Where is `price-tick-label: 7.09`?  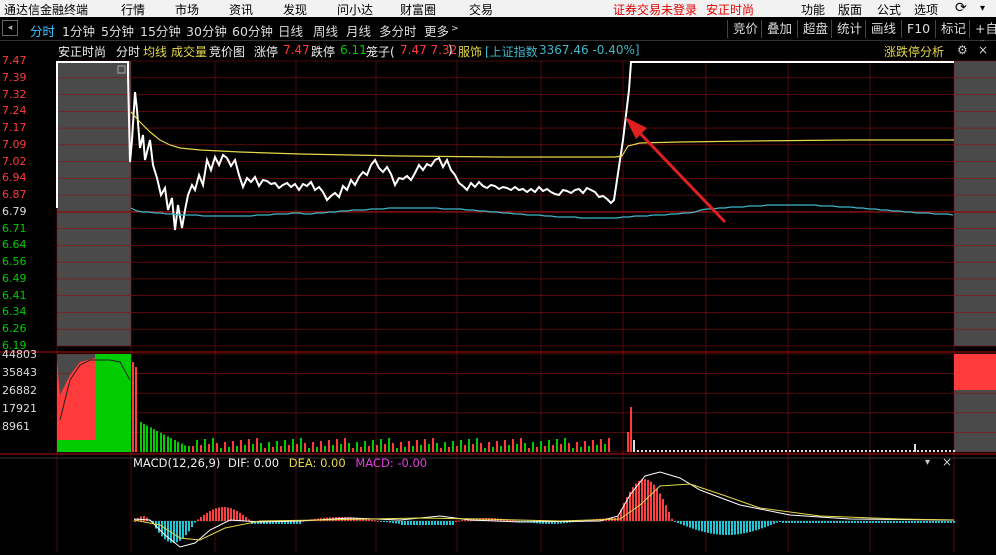
price-tick-label: 7.09 is located at coordinates (14, 144).